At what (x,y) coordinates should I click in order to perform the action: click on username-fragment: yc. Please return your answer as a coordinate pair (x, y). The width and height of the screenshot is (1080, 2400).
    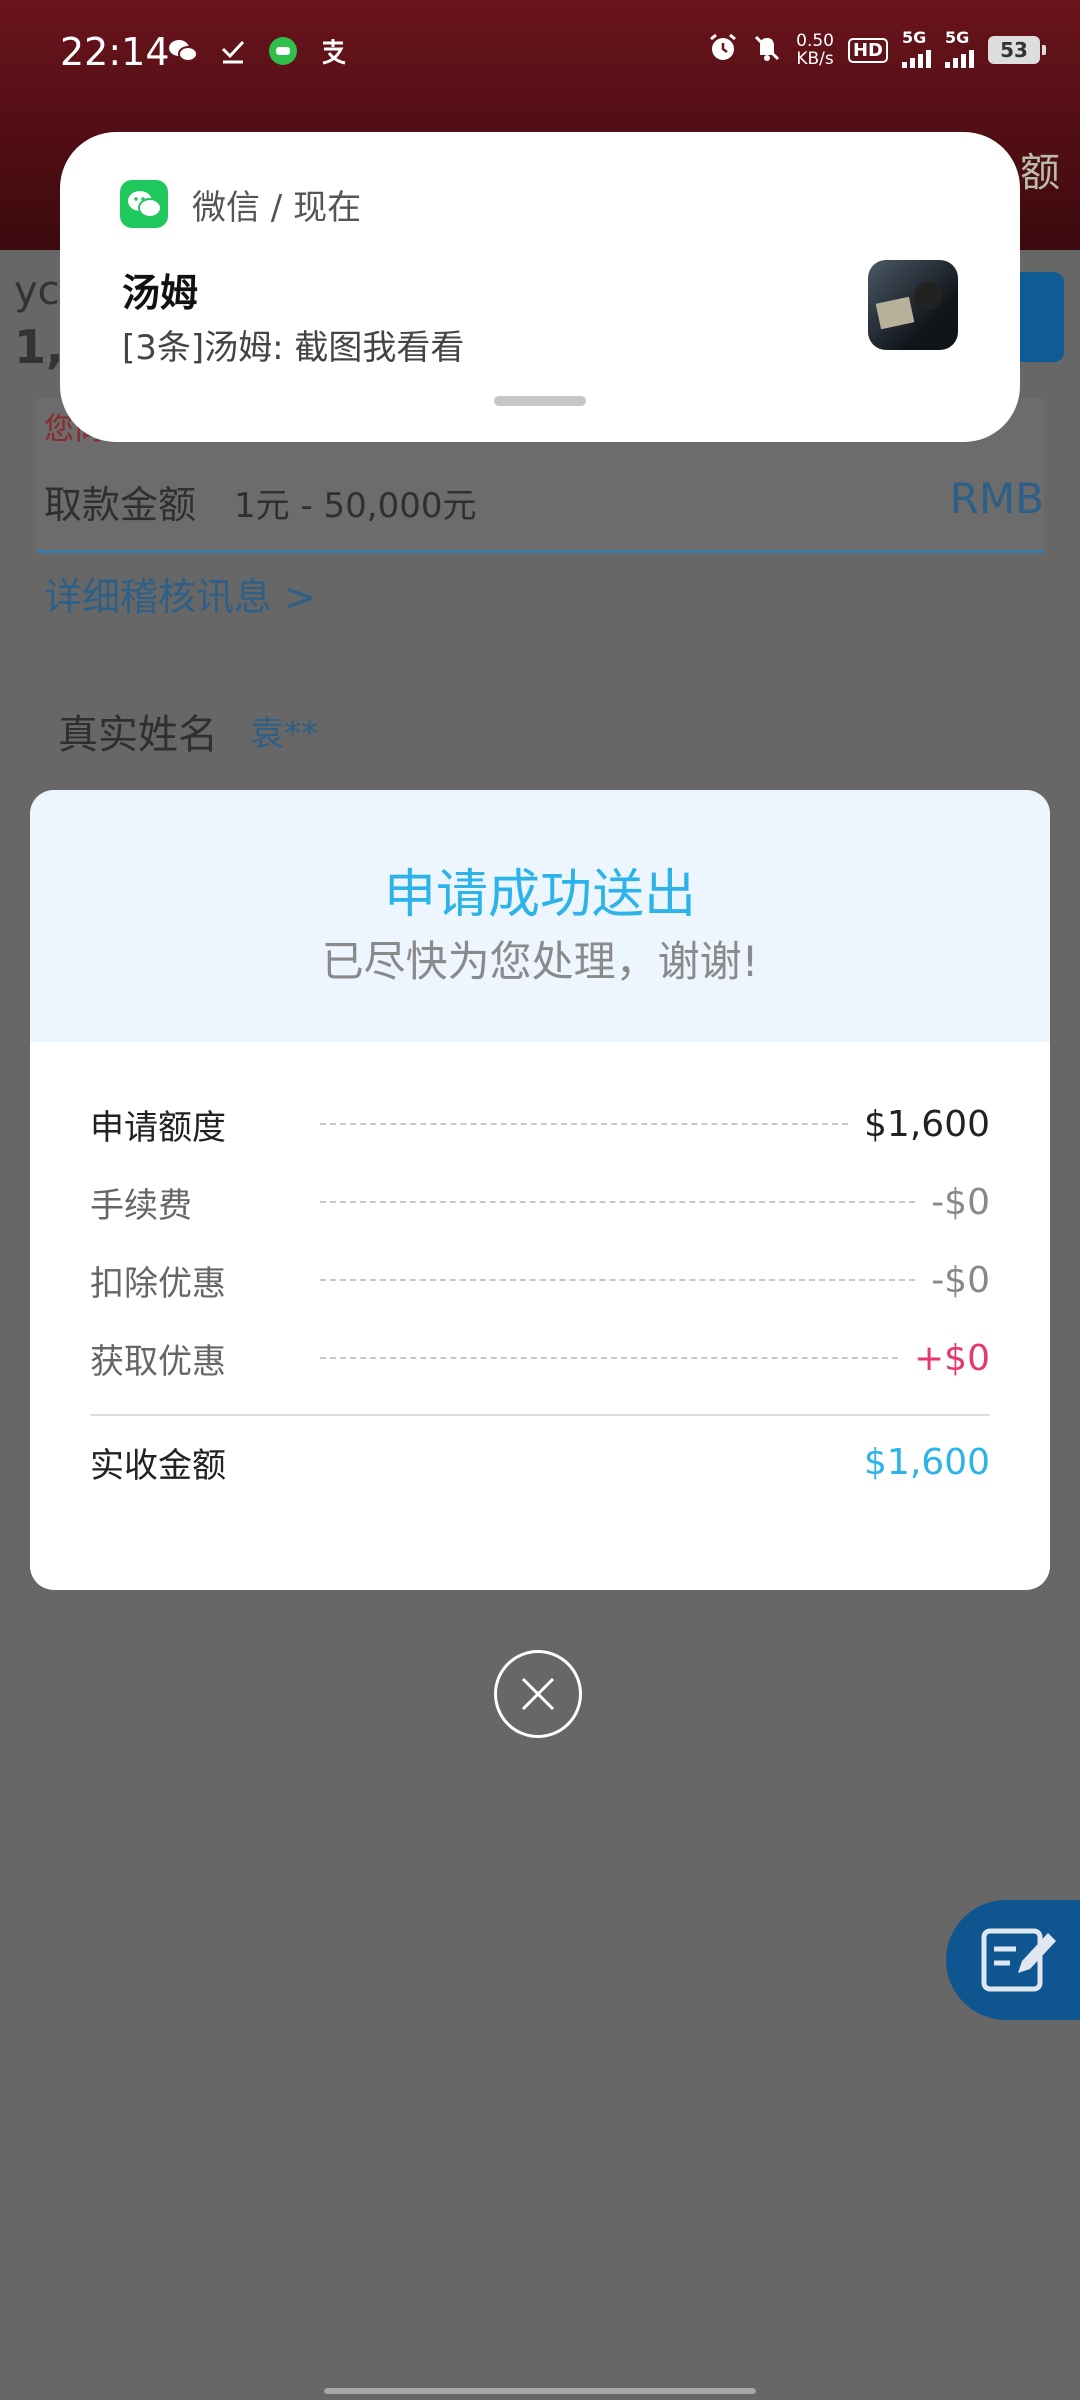
    Looking at the image, I should click on (37, 291).